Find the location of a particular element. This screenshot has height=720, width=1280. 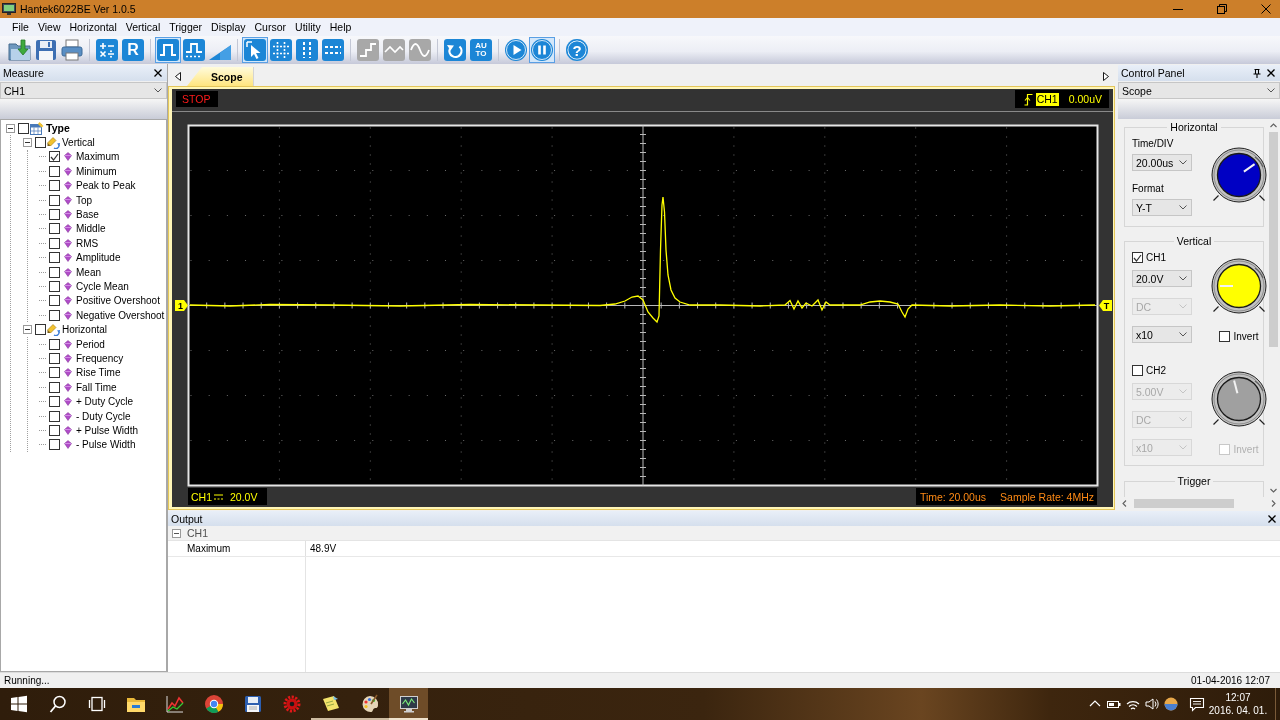

restore-icon is located at coordinates (1222, 9).